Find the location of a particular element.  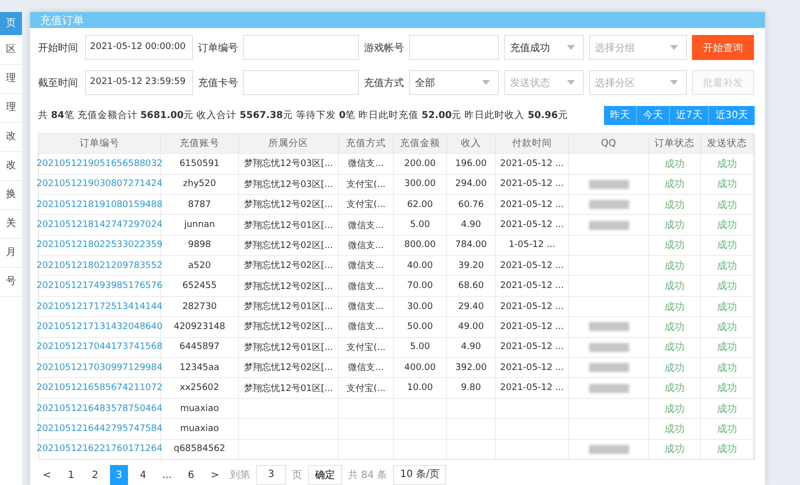

page-size-select: 10 条/页 is located at coordinates (419, 475).